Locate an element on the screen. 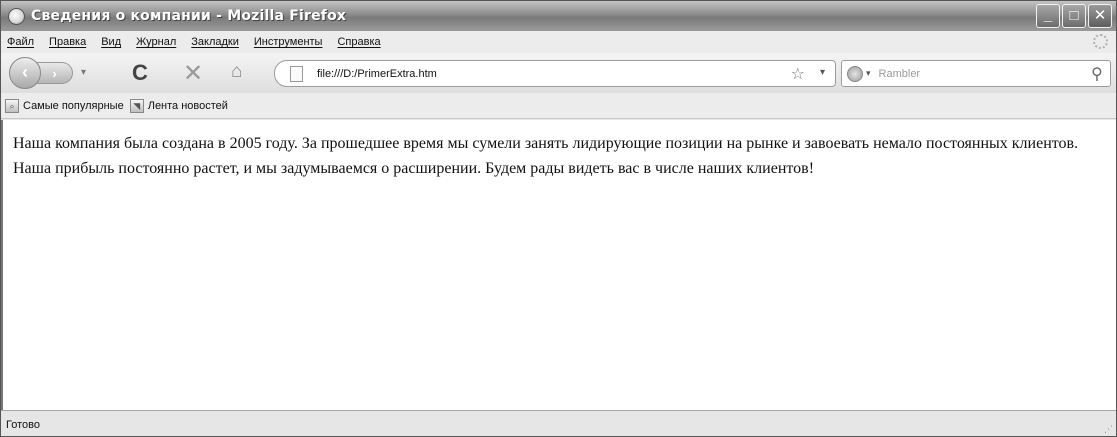  bookmark-label: Самые популярные is located at coordinates (73, 105).